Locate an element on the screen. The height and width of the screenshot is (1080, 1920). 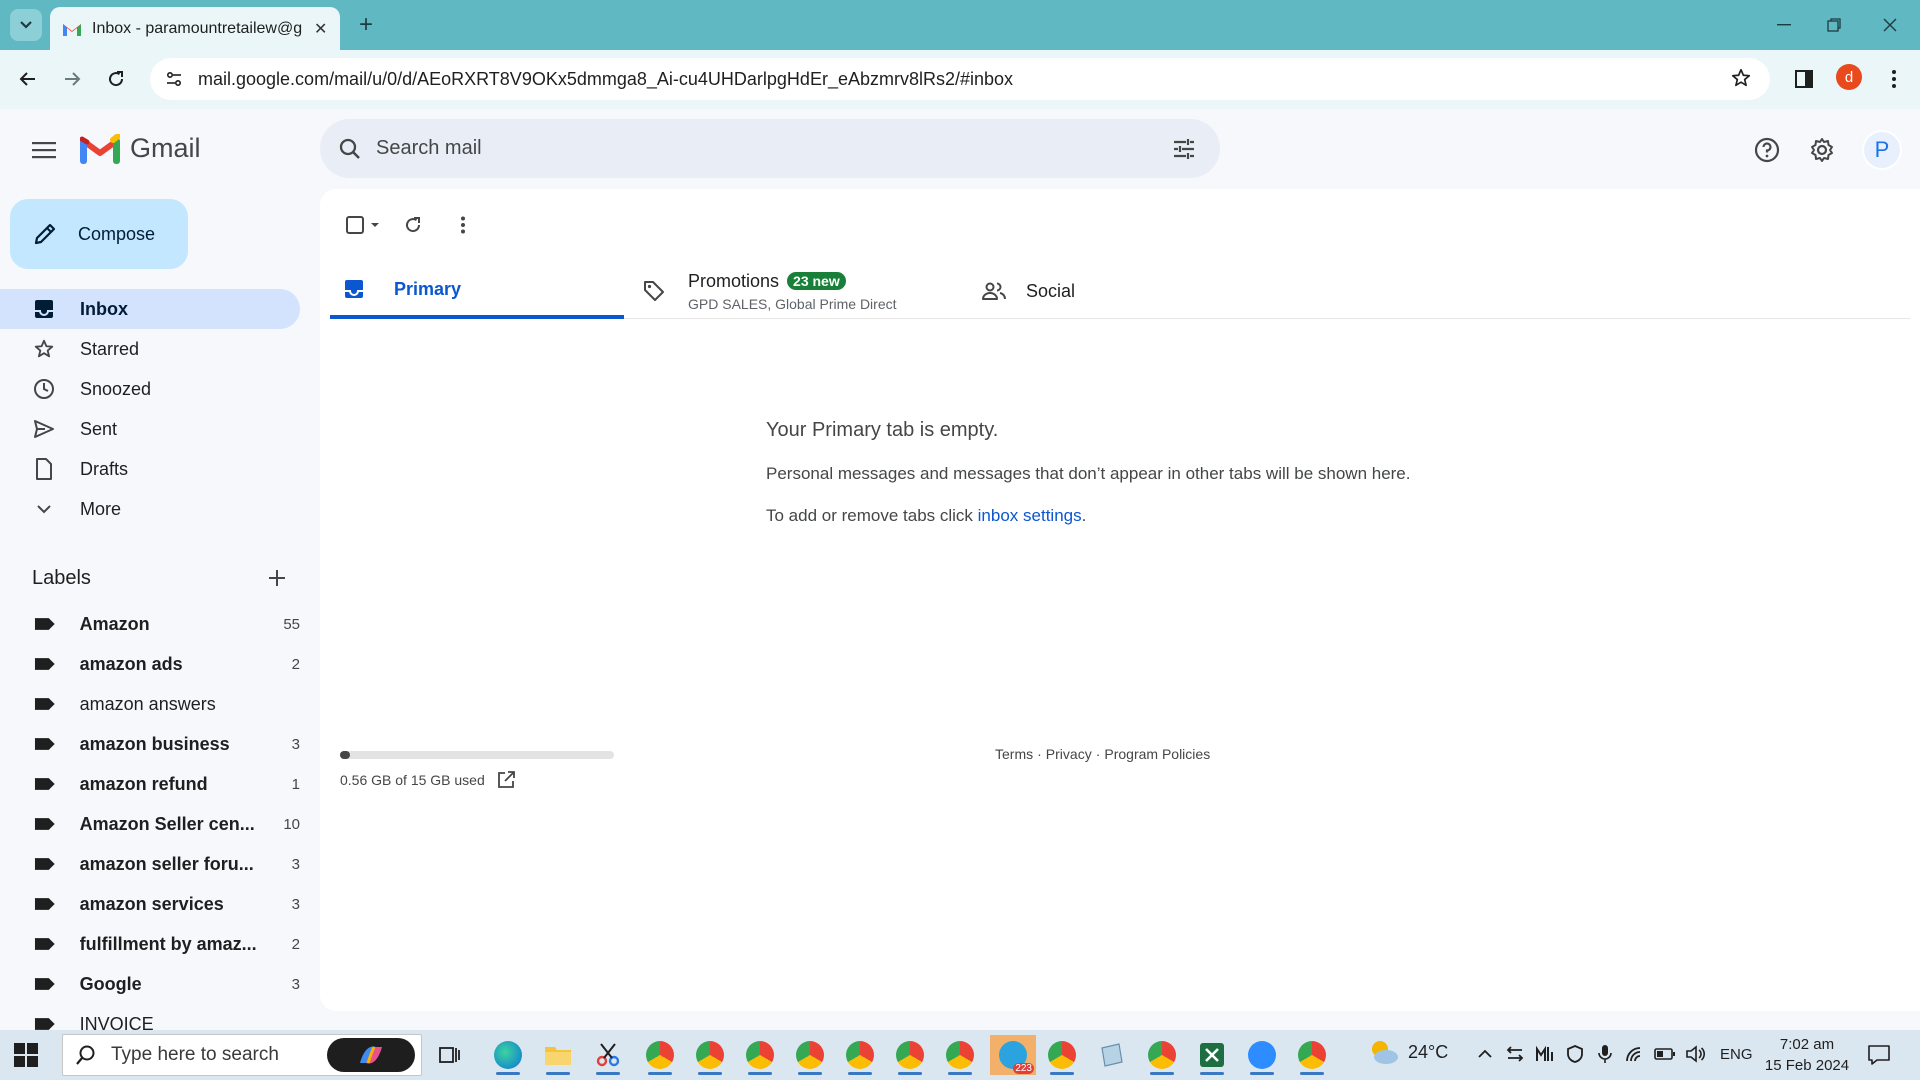
task-view-icon is located at coordinates (449, 1055).